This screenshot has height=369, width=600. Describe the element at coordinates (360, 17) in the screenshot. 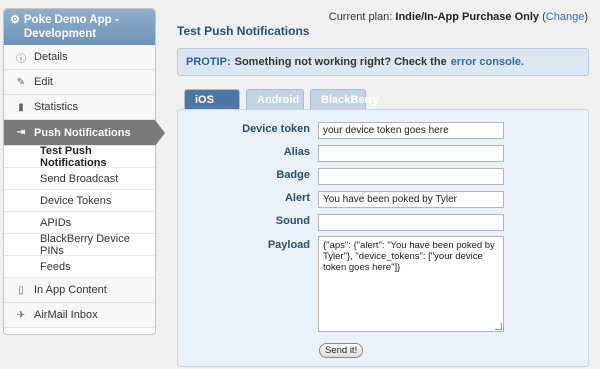

I see `plan-prefix: Current plan:` at that location.